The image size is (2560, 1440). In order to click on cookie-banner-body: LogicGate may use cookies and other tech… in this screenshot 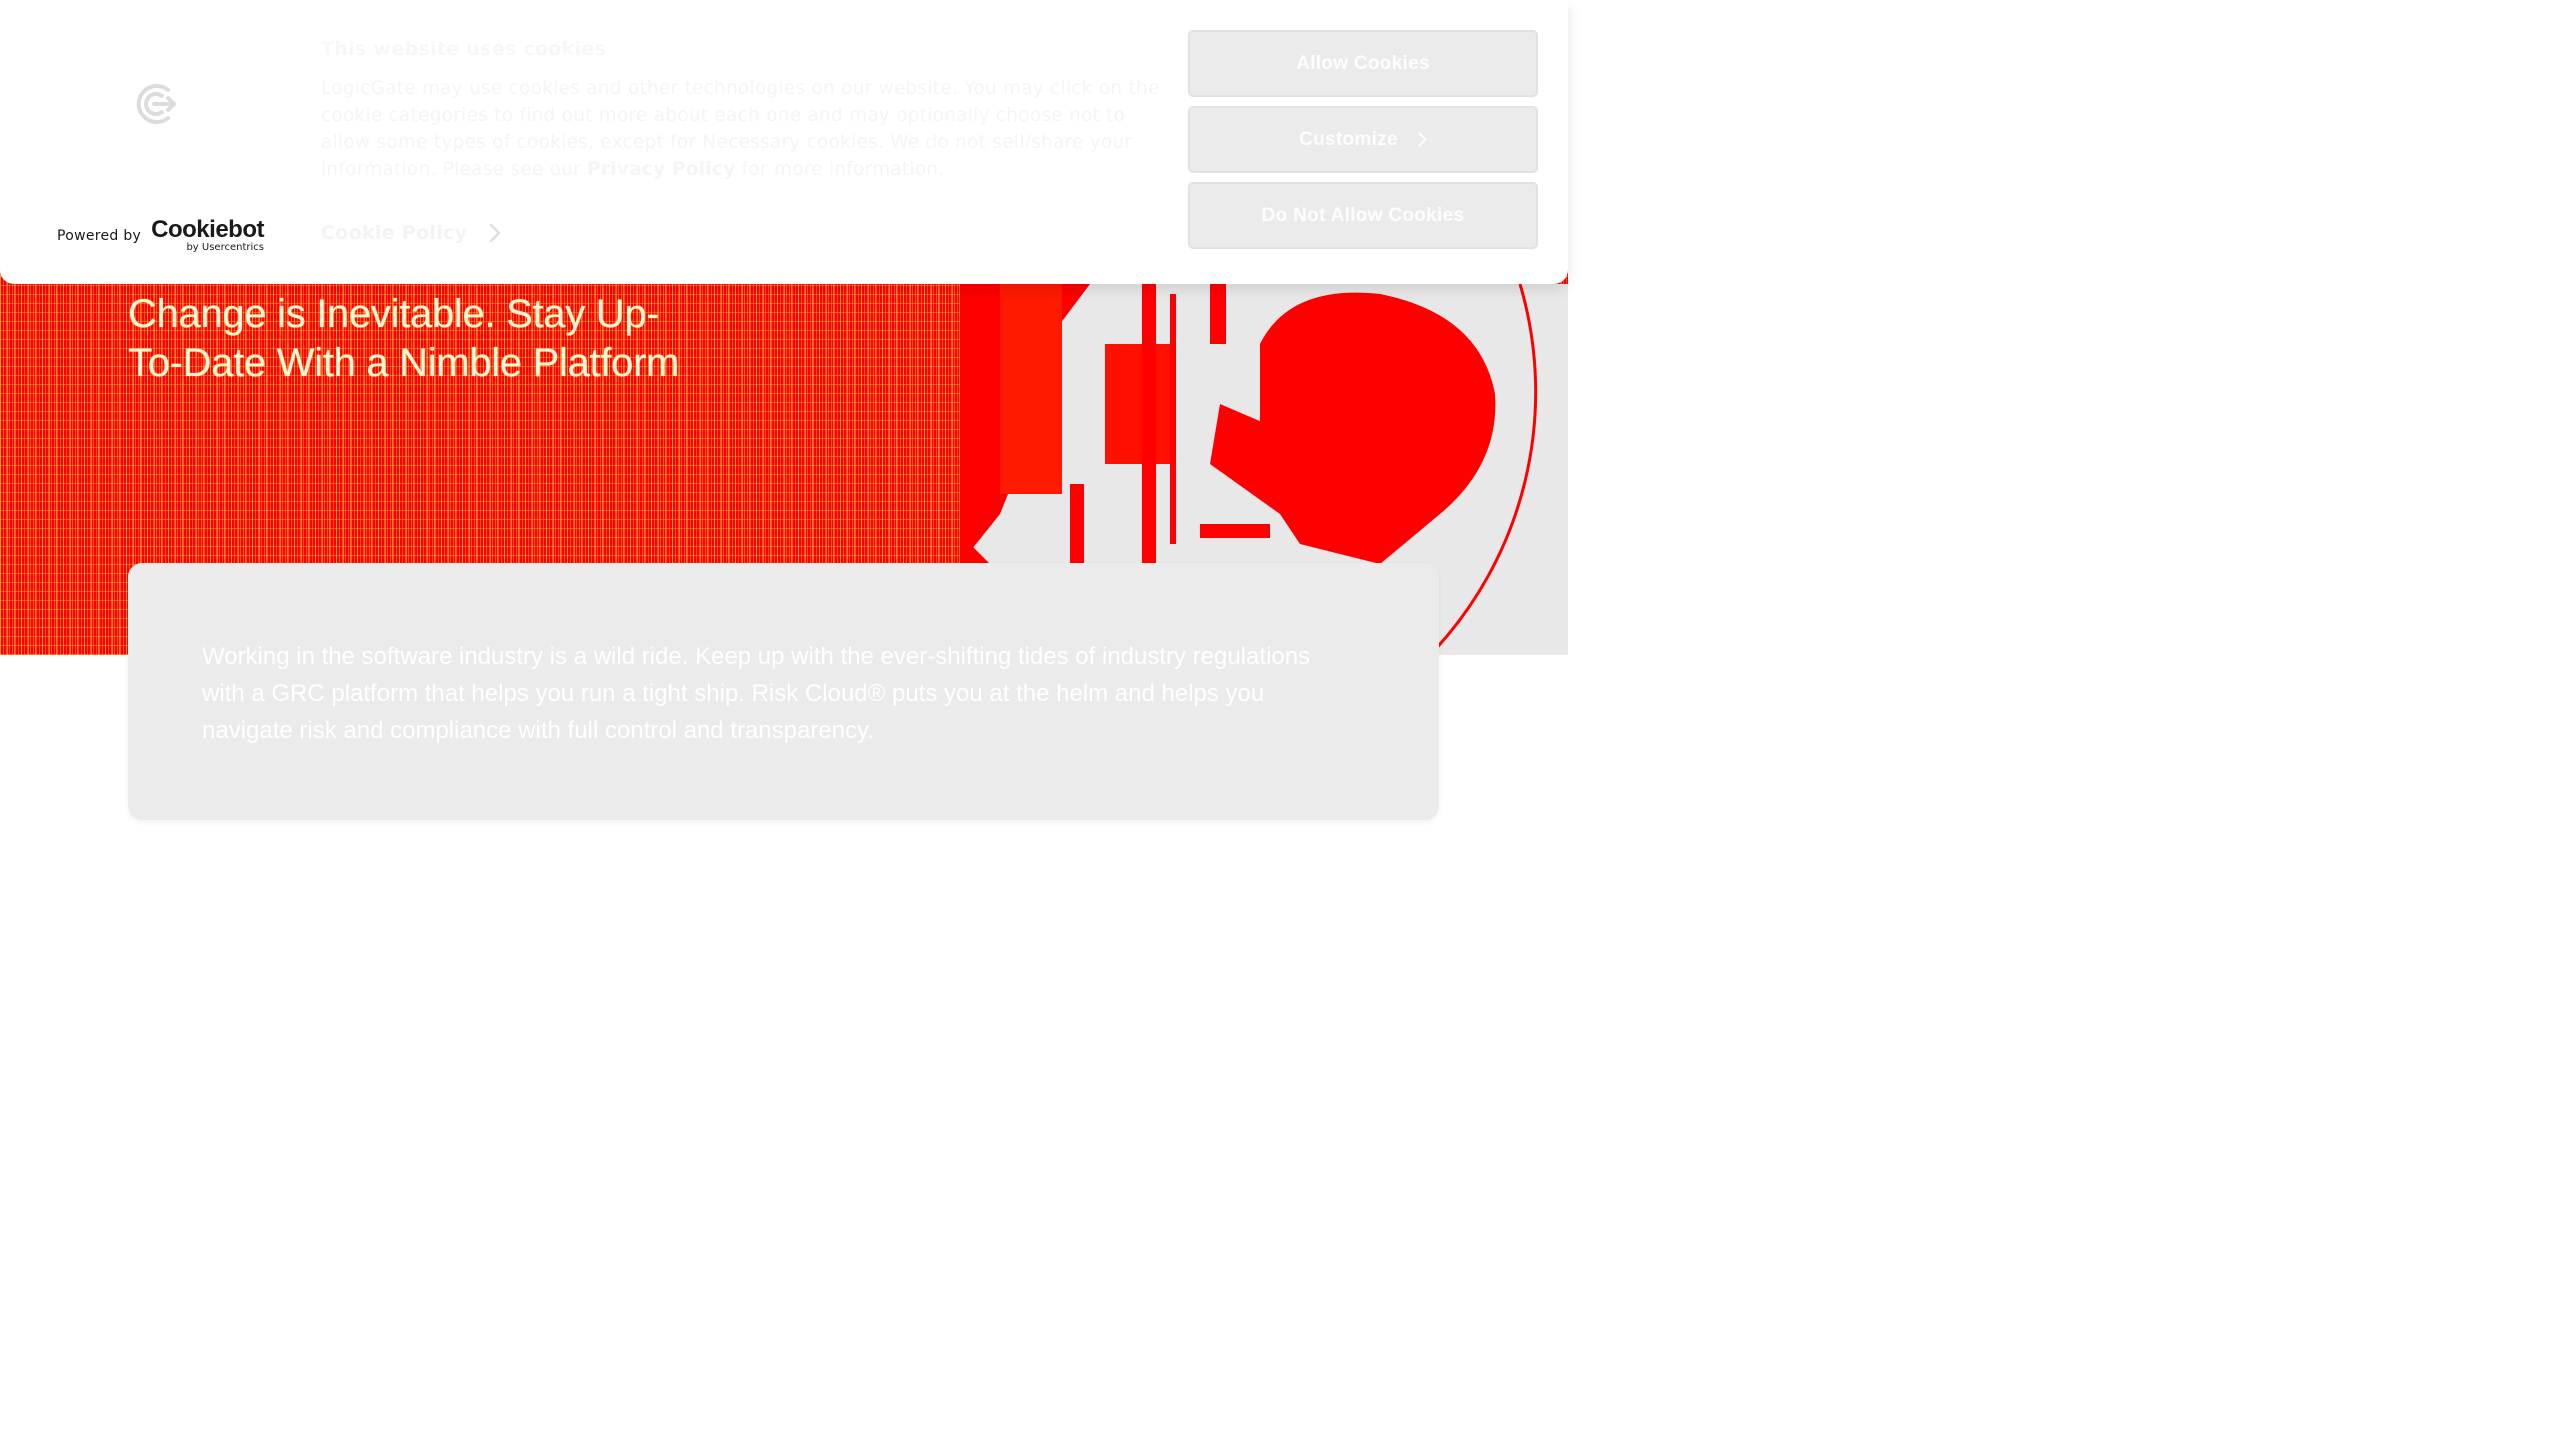, I will do `click(741, 129)`.